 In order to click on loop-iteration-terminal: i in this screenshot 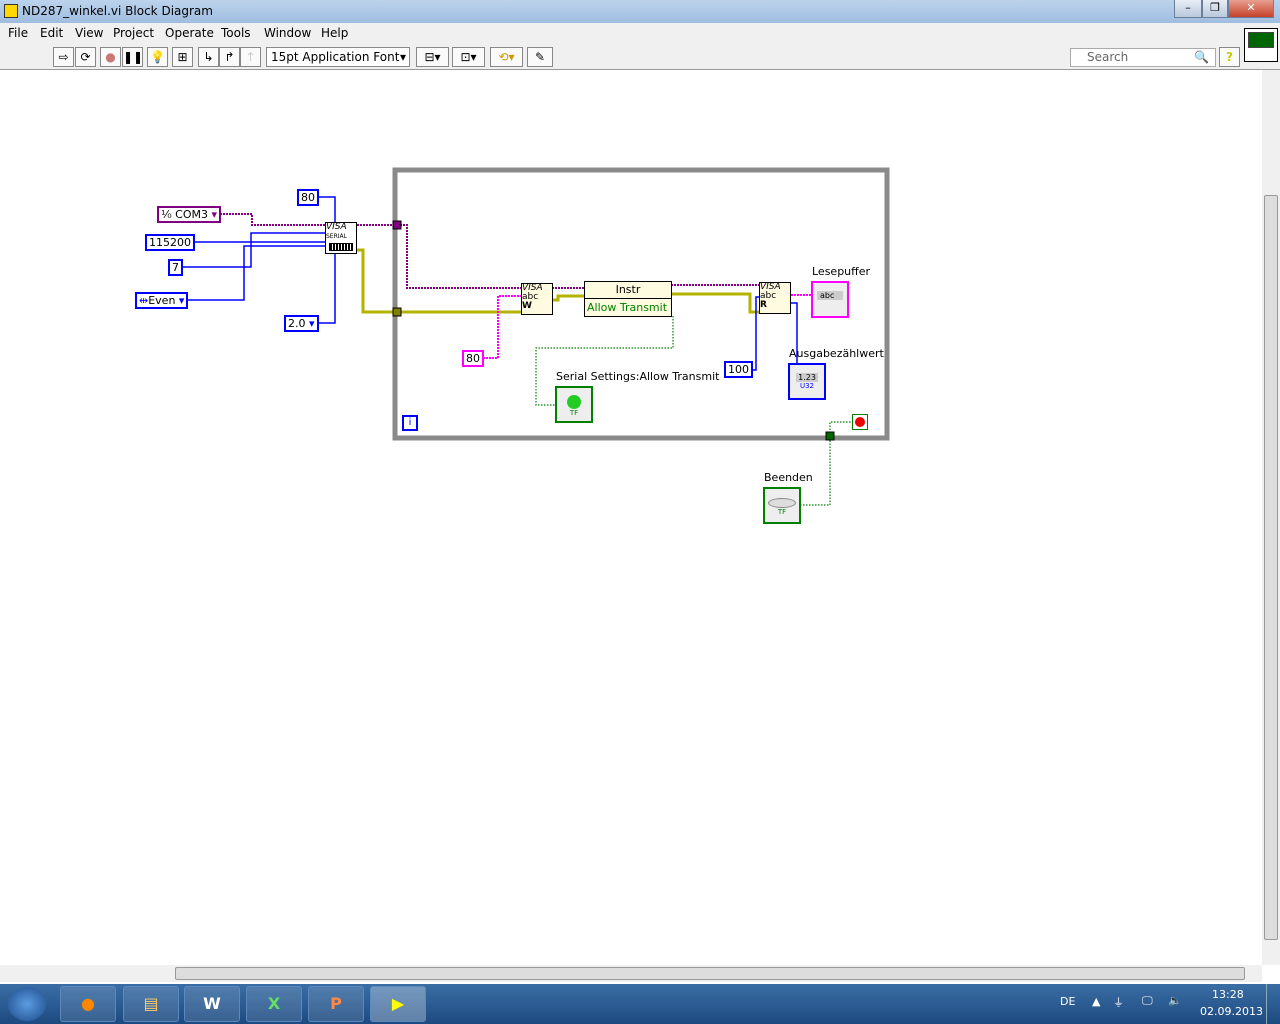, I will do `click(410, 423)`.